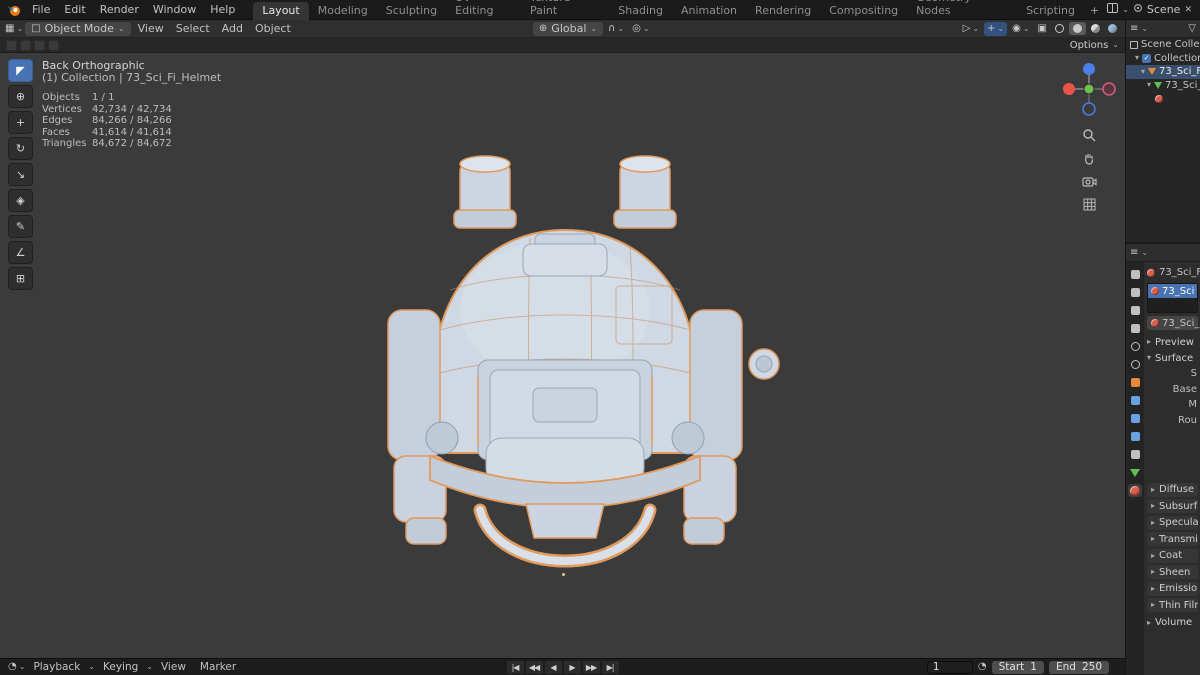 The width and height of the screenshot is (1200, 675). What do you see at coordinates (982, 667) in the screenshot?
I see `auto-keying-clock-icon: ◔` at bounding box center [982, 667].